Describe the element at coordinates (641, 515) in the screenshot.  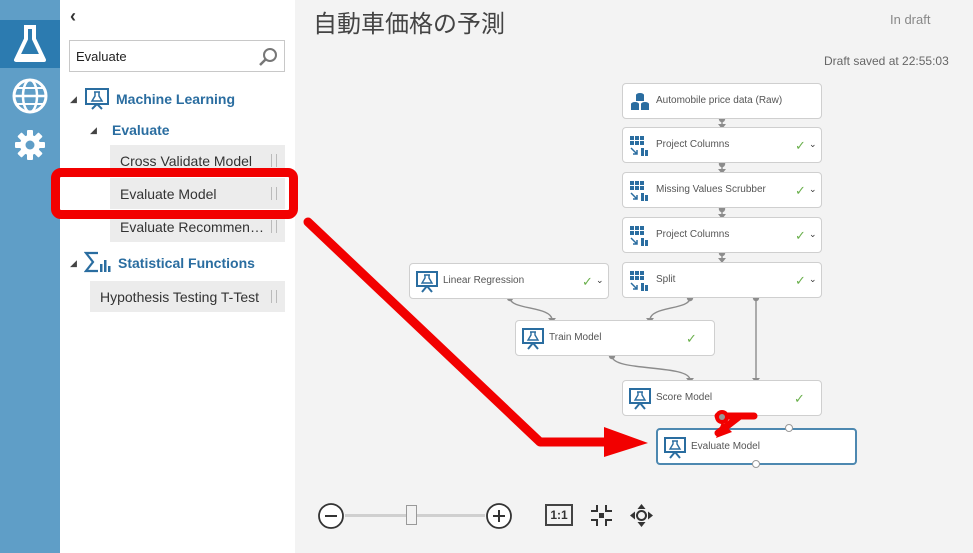
I see `pan-move-icon` at that location.